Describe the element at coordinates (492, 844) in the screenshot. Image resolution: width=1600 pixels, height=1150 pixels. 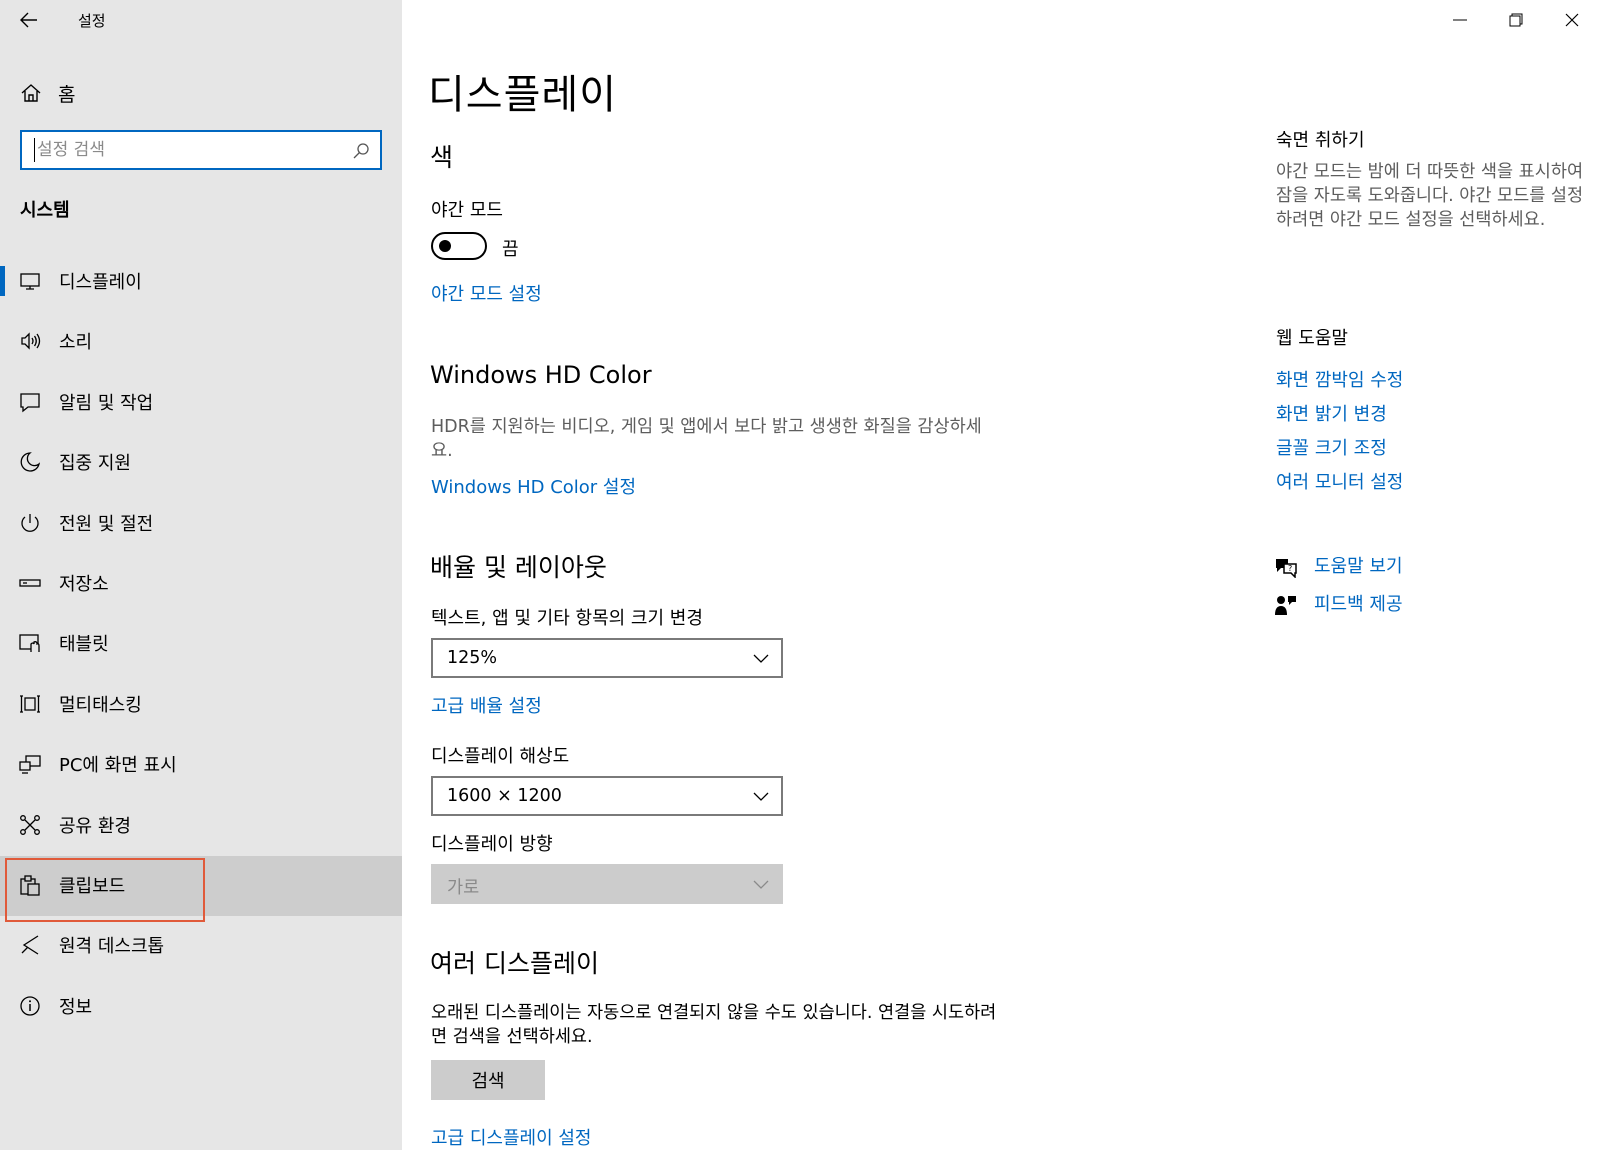
I see `orientation-label: 디스플레이 방향` at that location.